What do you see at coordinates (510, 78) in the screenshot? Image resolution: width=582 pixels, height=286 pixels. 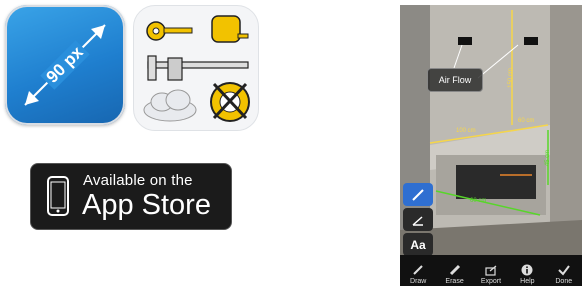 I see `measurement-label: 150 cm` at bounding box center [510, 78].